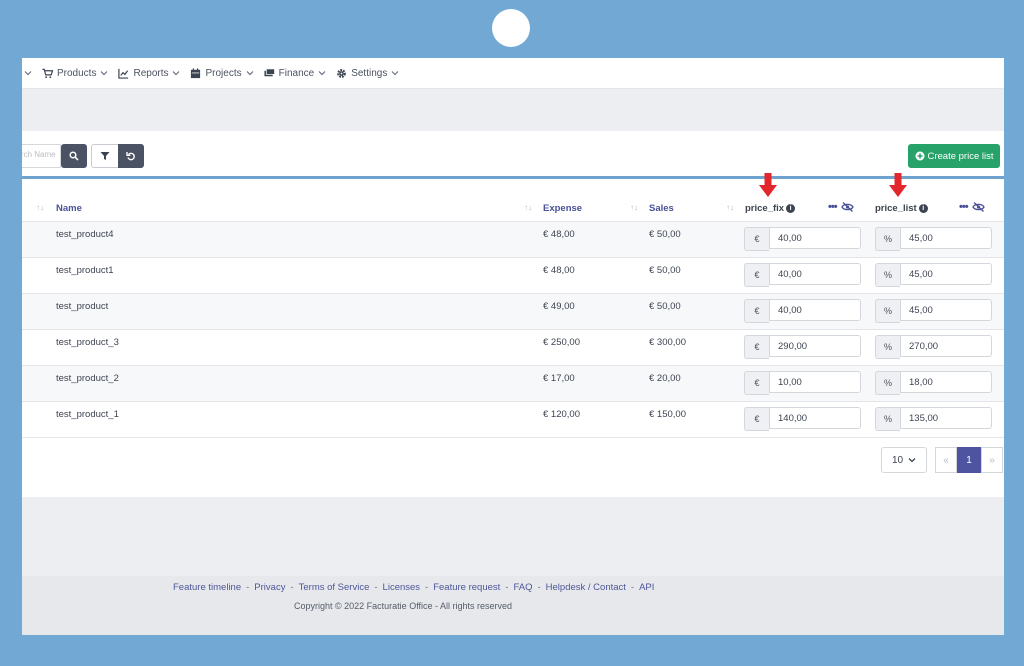 The height and width of the screenshot is (666, 1024). Describe the element at coordinates (896, 208) in the screenshot. I see `price-list-label: price_list` at that location.